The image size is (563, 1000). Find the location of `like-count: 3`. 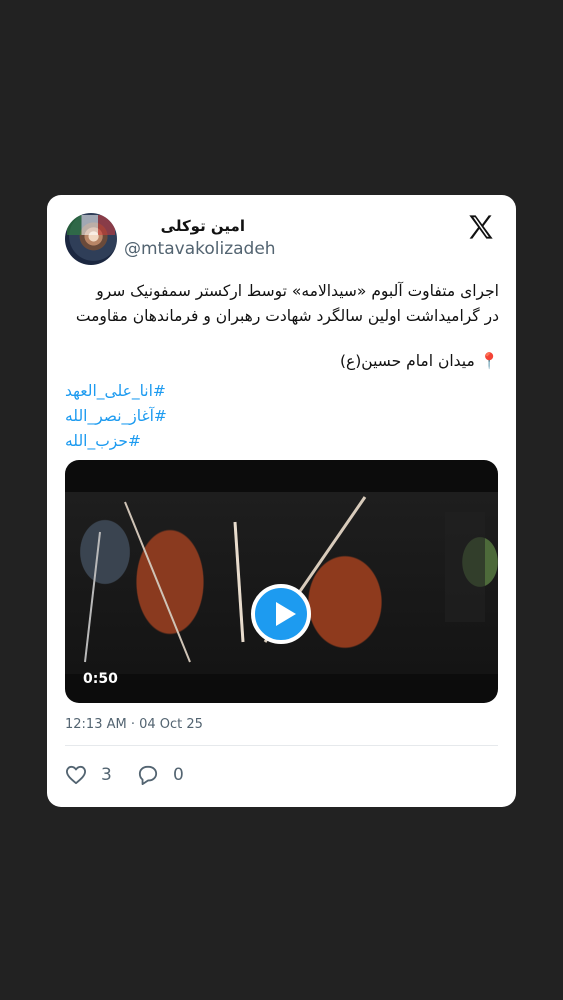

like-count: 3 is located at coordinates (106, 775).